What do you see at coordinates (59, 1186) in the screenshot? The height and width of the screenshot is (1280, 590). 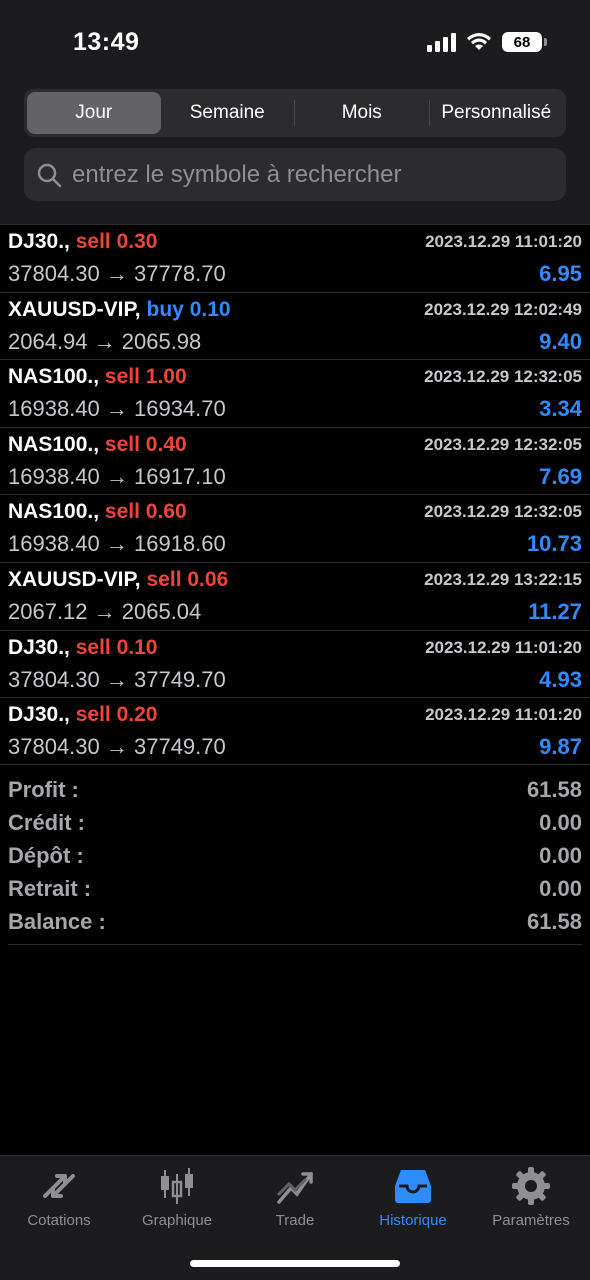 I see `quotes-arrows-icon` at bounding box center [59, 1186].